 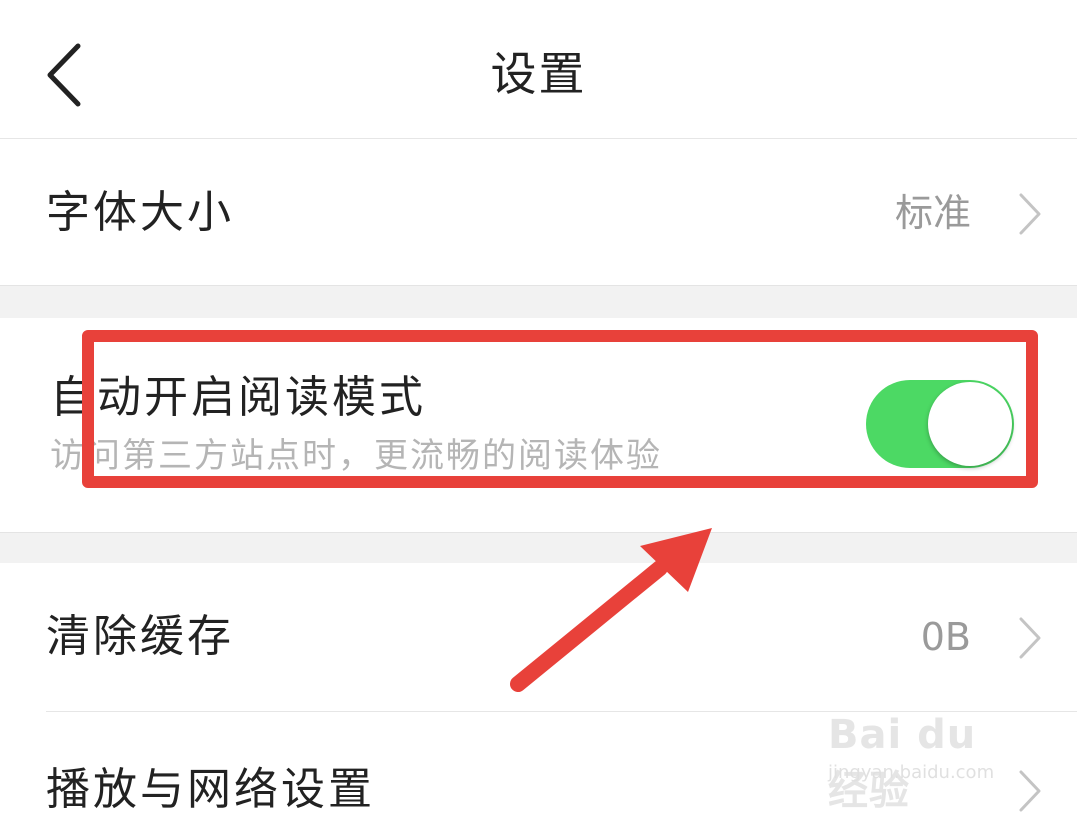 I want to click on network-settings-label: 播放与网络设置, so click(x=210, y=789).